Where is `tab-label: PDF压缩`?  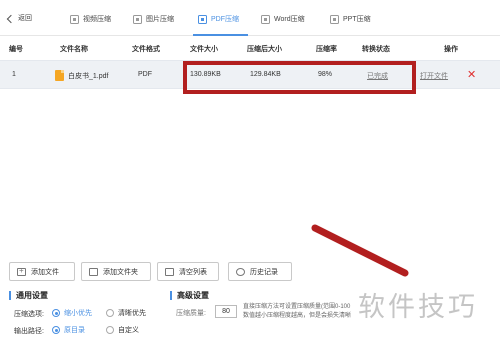
tab-label: PDF压缩 is located at coordinates (225, 19).